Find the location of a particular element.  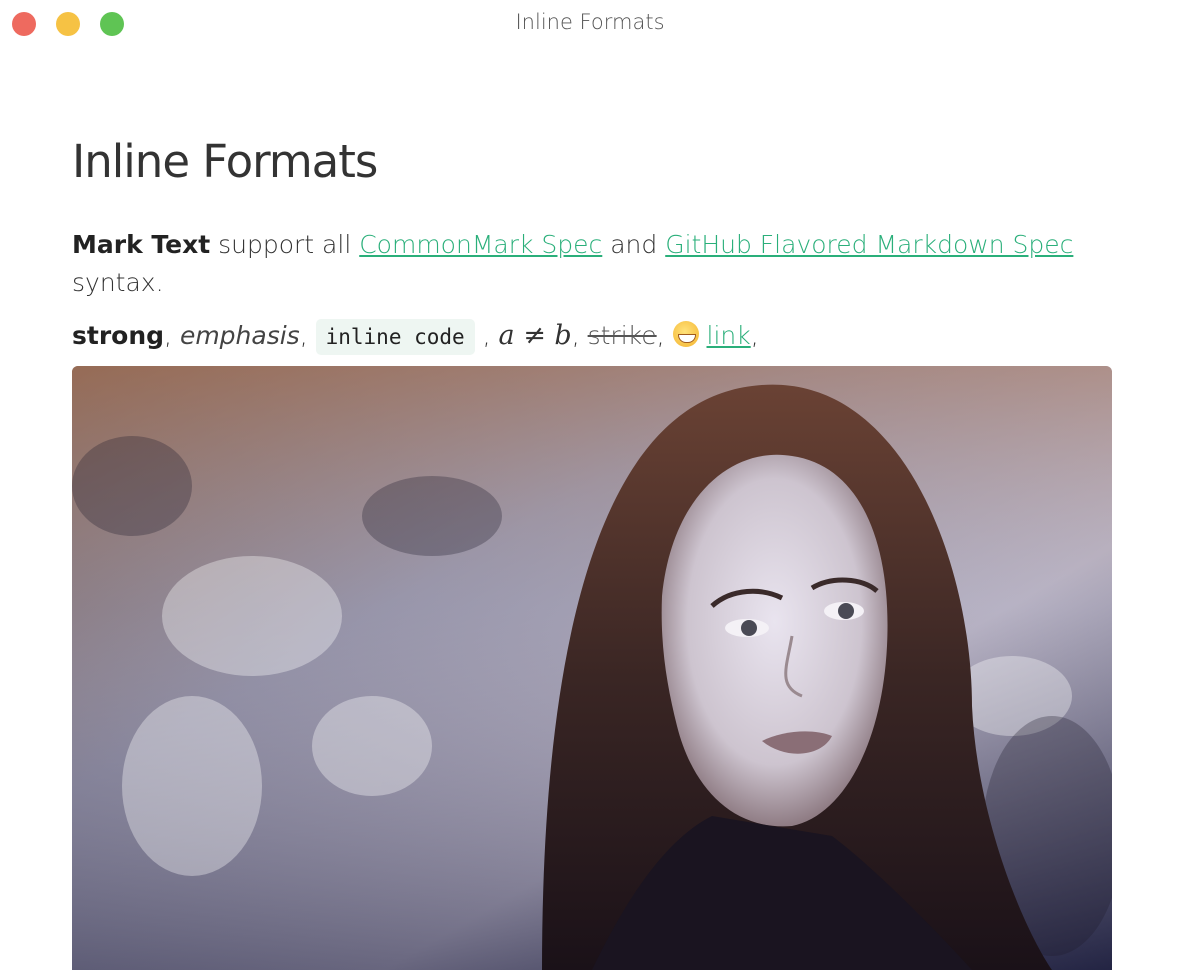

intro-text-1: support all is located at coordinates (285, 244).